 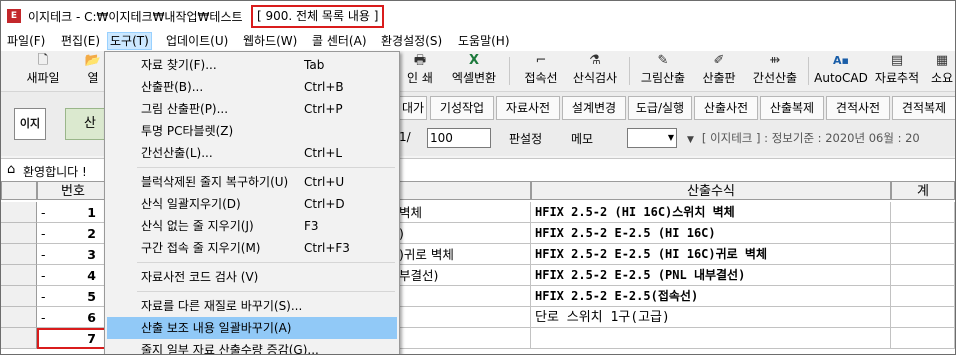 I want to click on requirement-label: 소요, so click(x=942, y=78).